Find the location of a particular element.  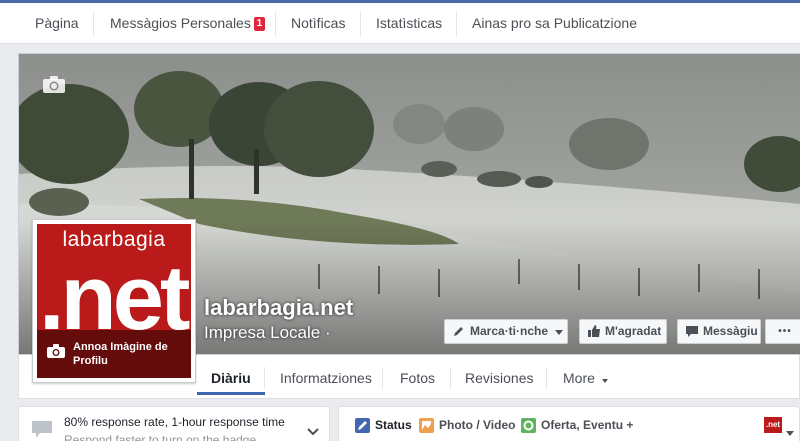

page-category: Impresa Locale · is located at coordinates (267, 332).